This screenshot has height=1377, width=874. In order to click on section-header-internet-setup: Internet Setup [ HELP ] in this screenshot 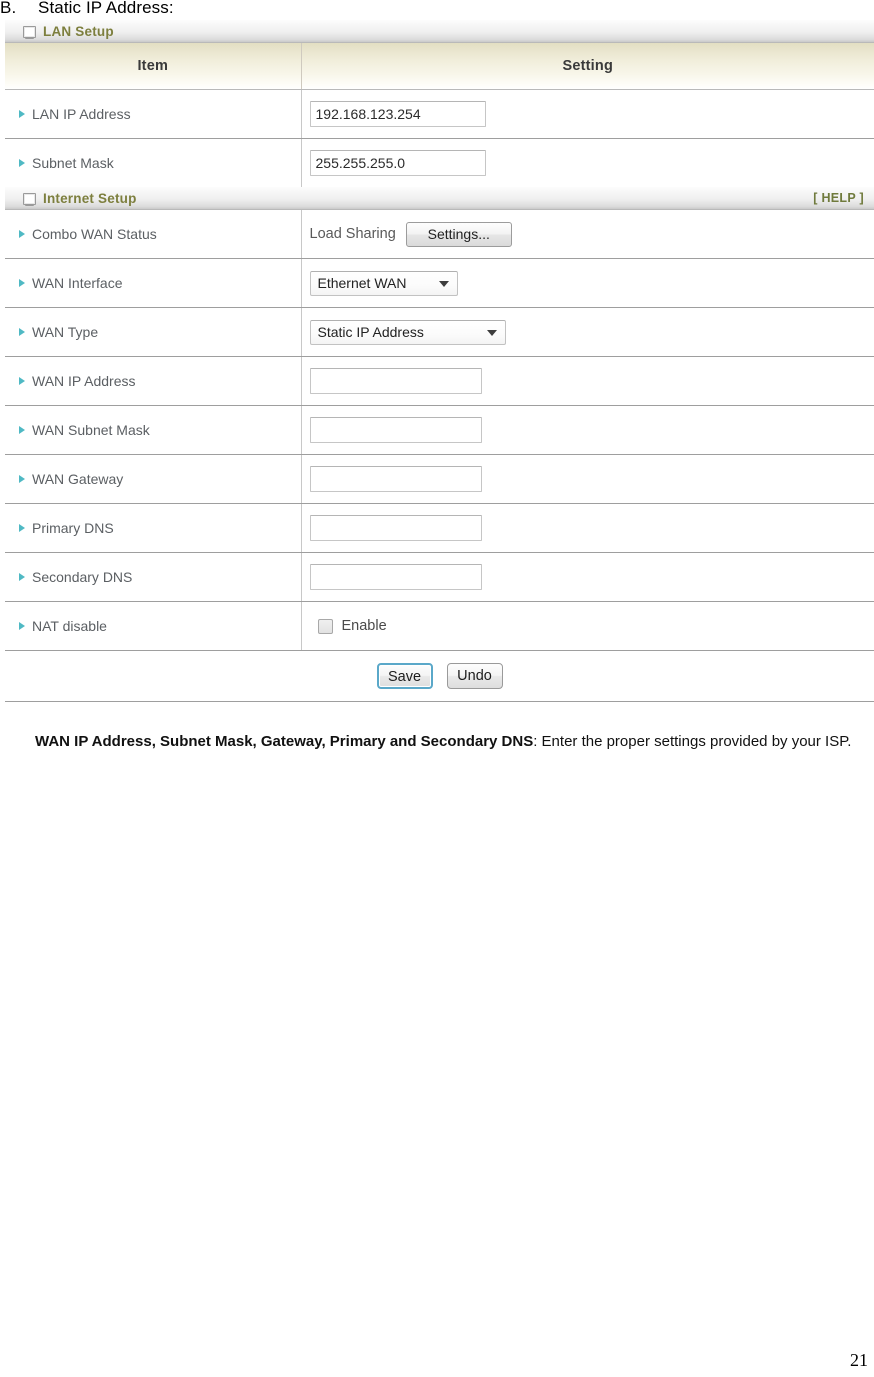, I will do `click(439, 198)`.